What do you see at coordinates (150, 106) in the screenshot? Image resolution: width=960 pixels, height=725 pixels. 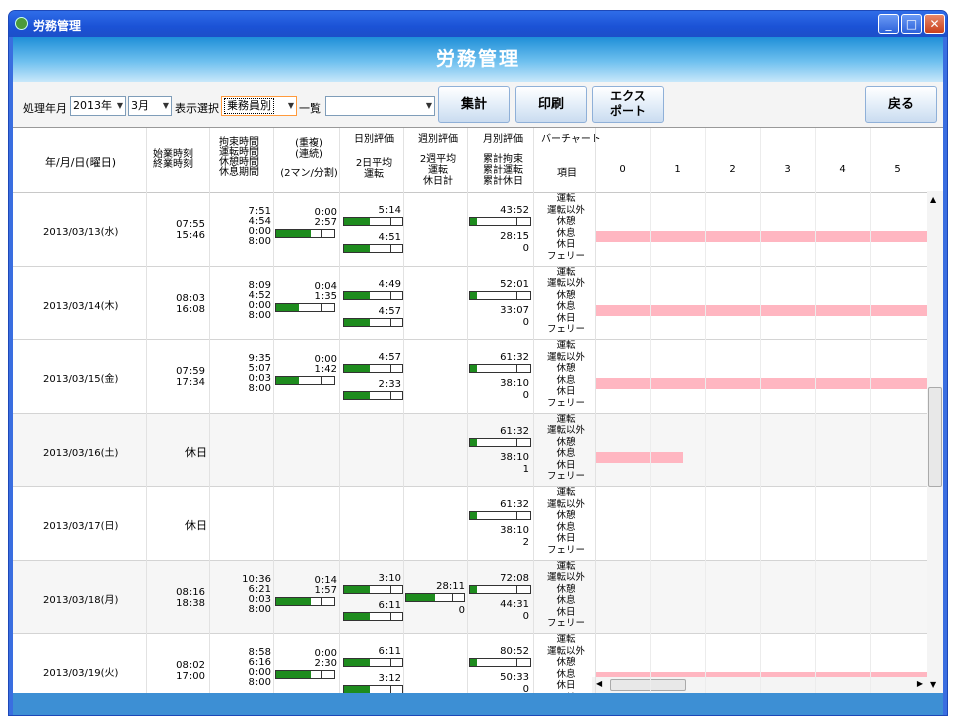 I see `month-select: 3月 ▼` at bounding box center [150, 106].